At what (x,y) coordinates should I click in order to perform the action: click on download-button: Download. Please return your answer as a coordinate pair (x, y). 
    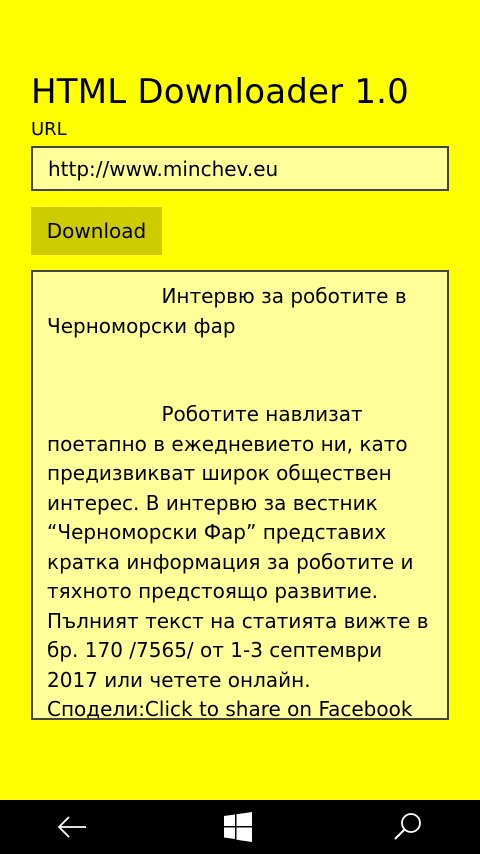
    Looking at the image, I should click on (96, 231).